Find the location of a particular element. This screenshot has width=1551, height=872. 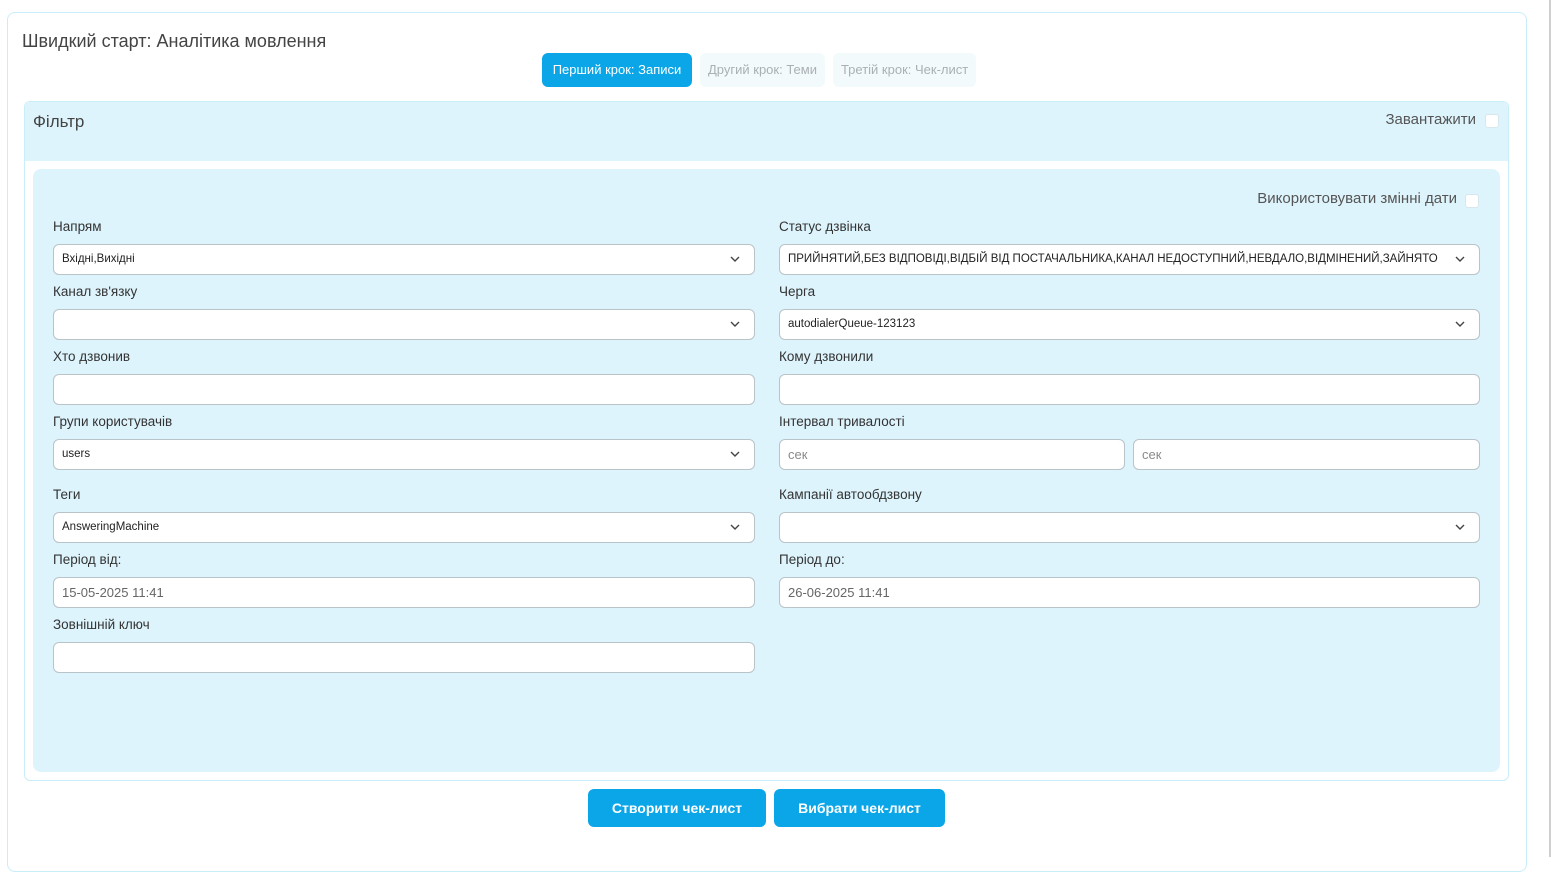

user-groups-value: users is located at coordinates (76, 454).